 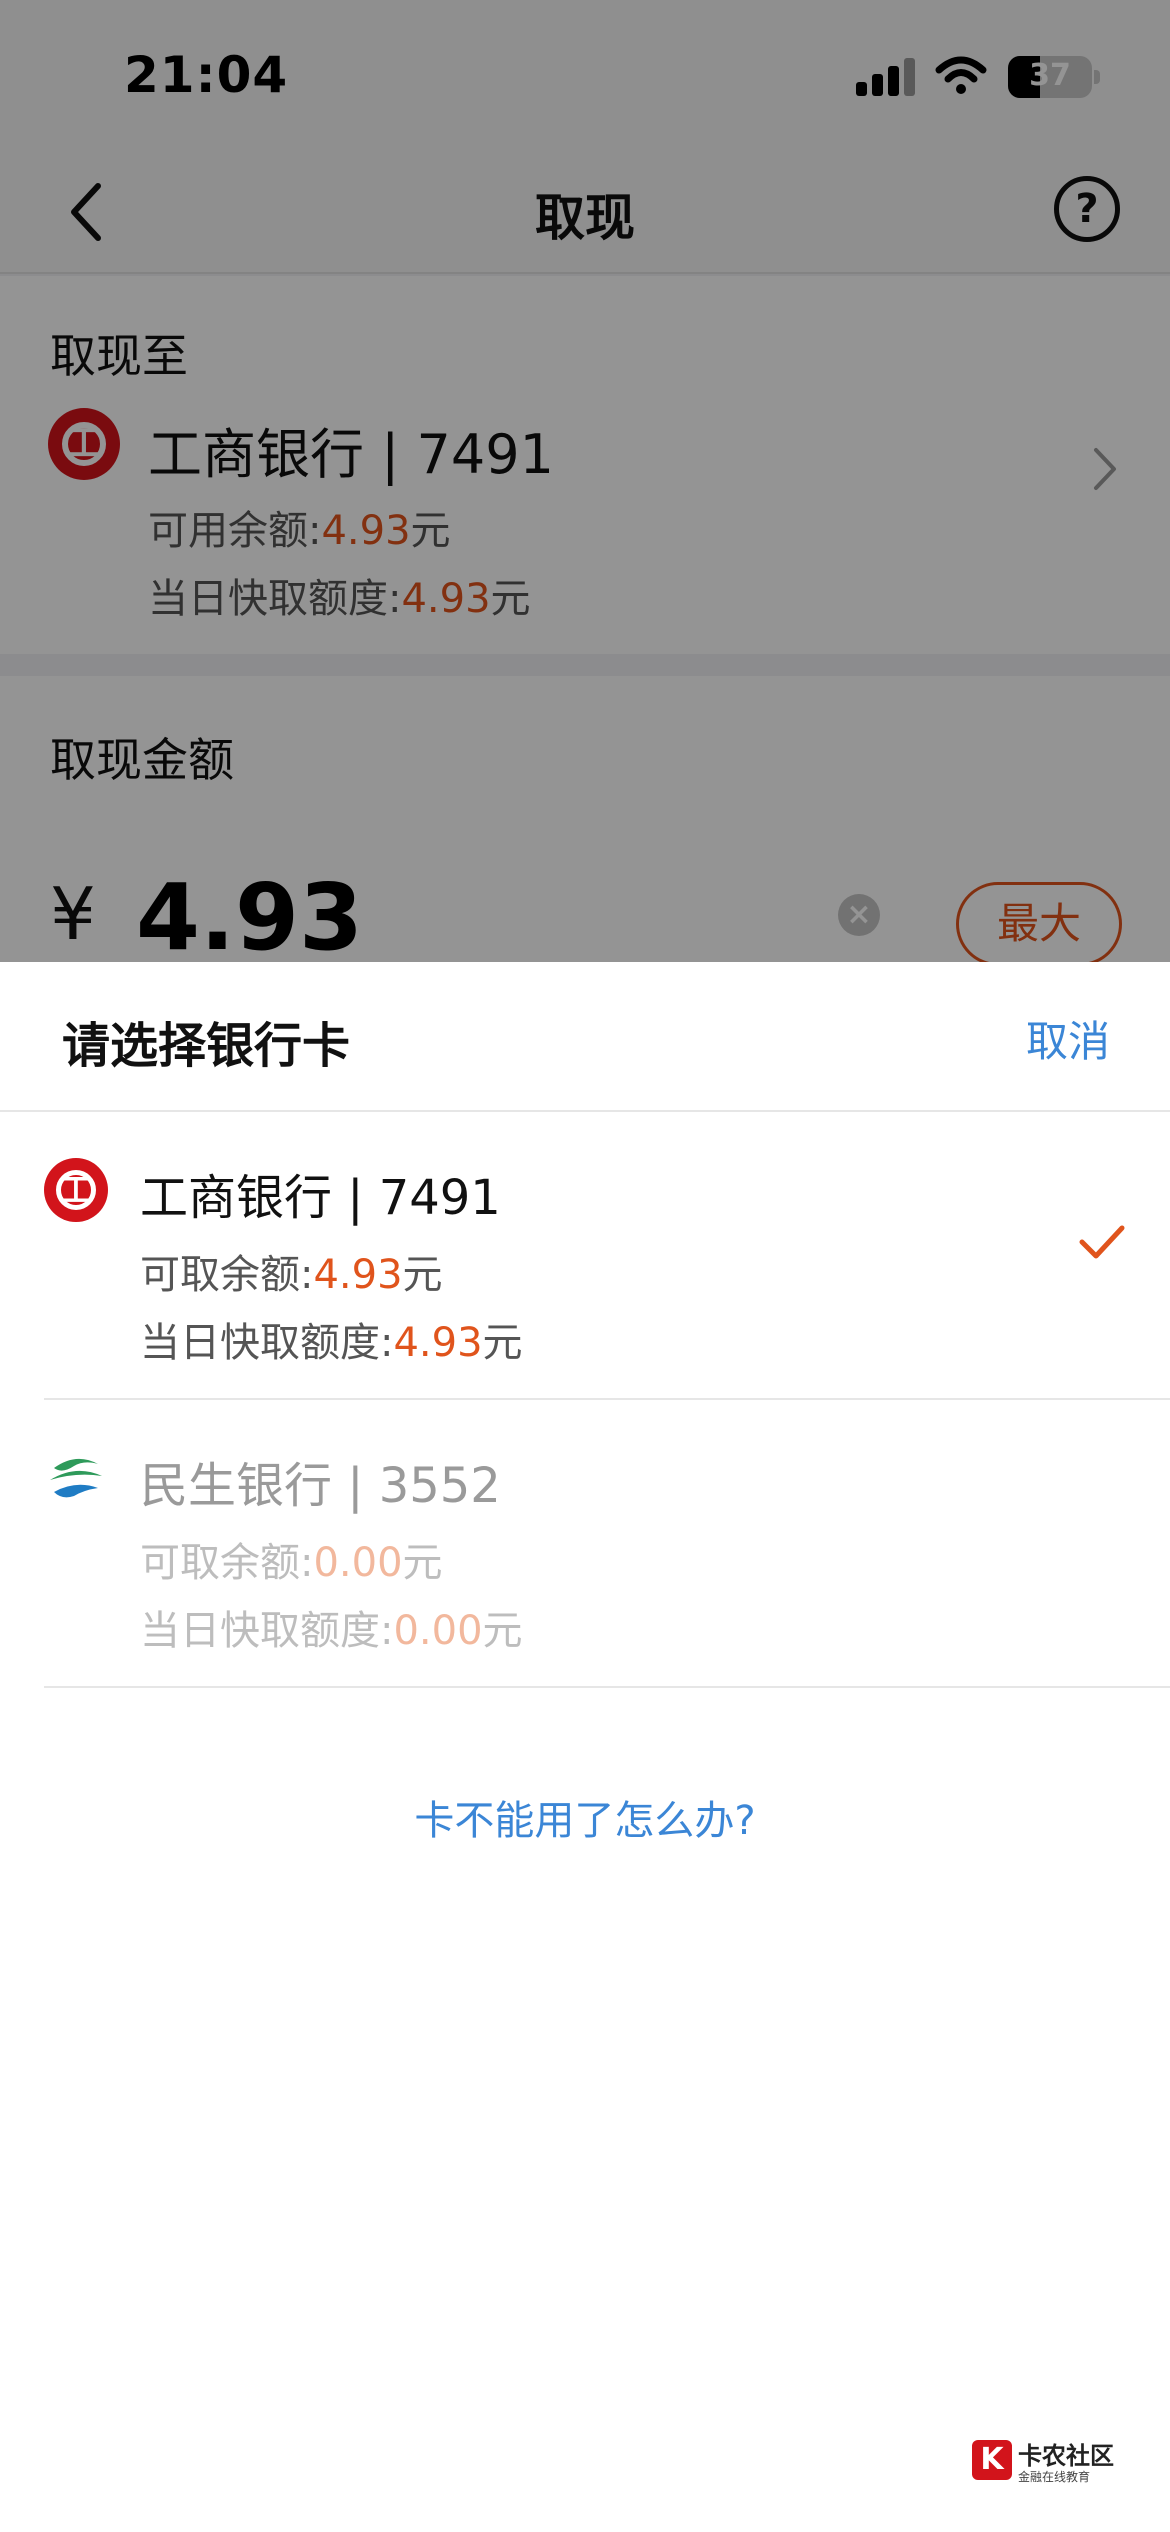 I want to click on watermark: K 卡农社区 金融在线教育, so click(x=1047, y=2466).